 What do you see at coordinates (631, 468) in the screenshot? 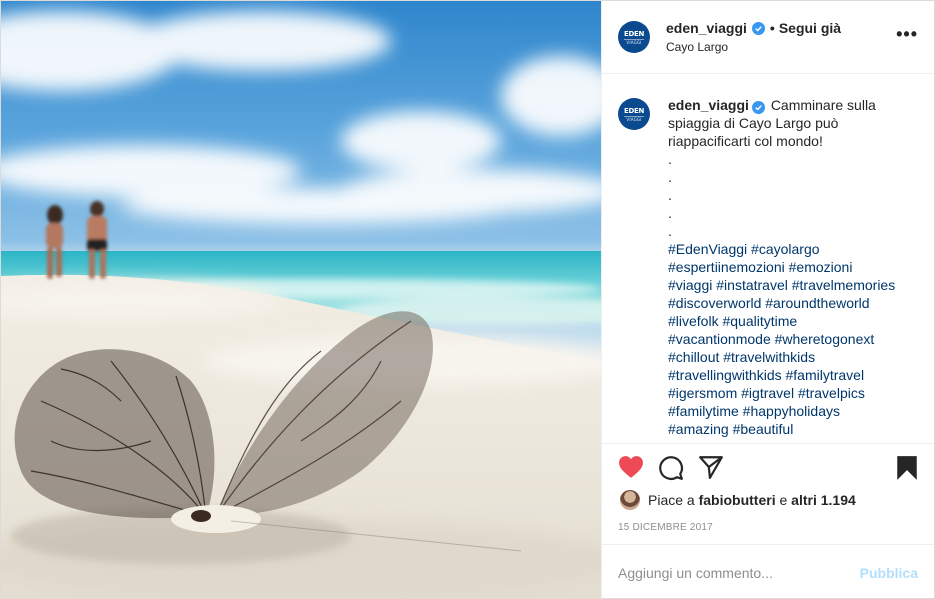
I see `heart-icon` at bounding box center [631, 468].